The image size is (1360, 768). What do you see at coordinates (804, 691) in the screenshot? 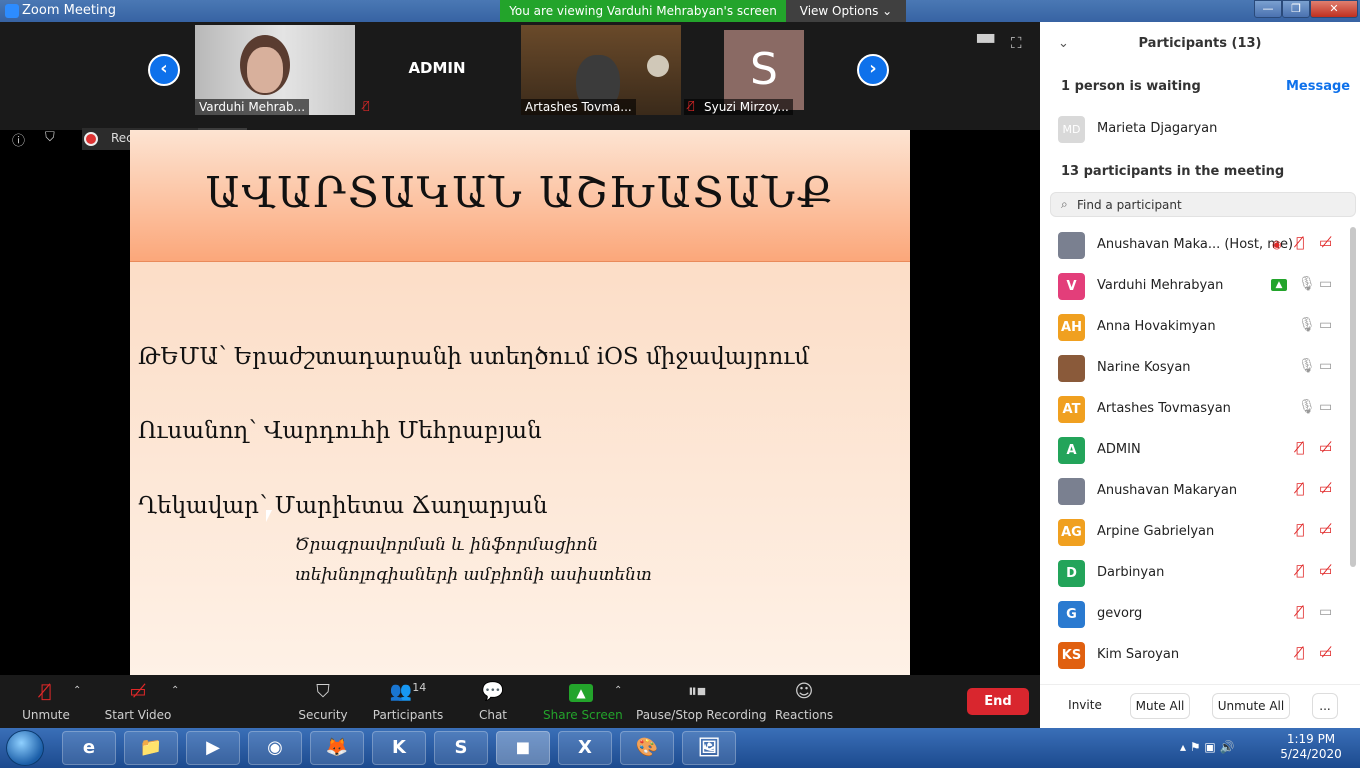
I see `reactions-icon: ☺` at bounding box center [804, 691].